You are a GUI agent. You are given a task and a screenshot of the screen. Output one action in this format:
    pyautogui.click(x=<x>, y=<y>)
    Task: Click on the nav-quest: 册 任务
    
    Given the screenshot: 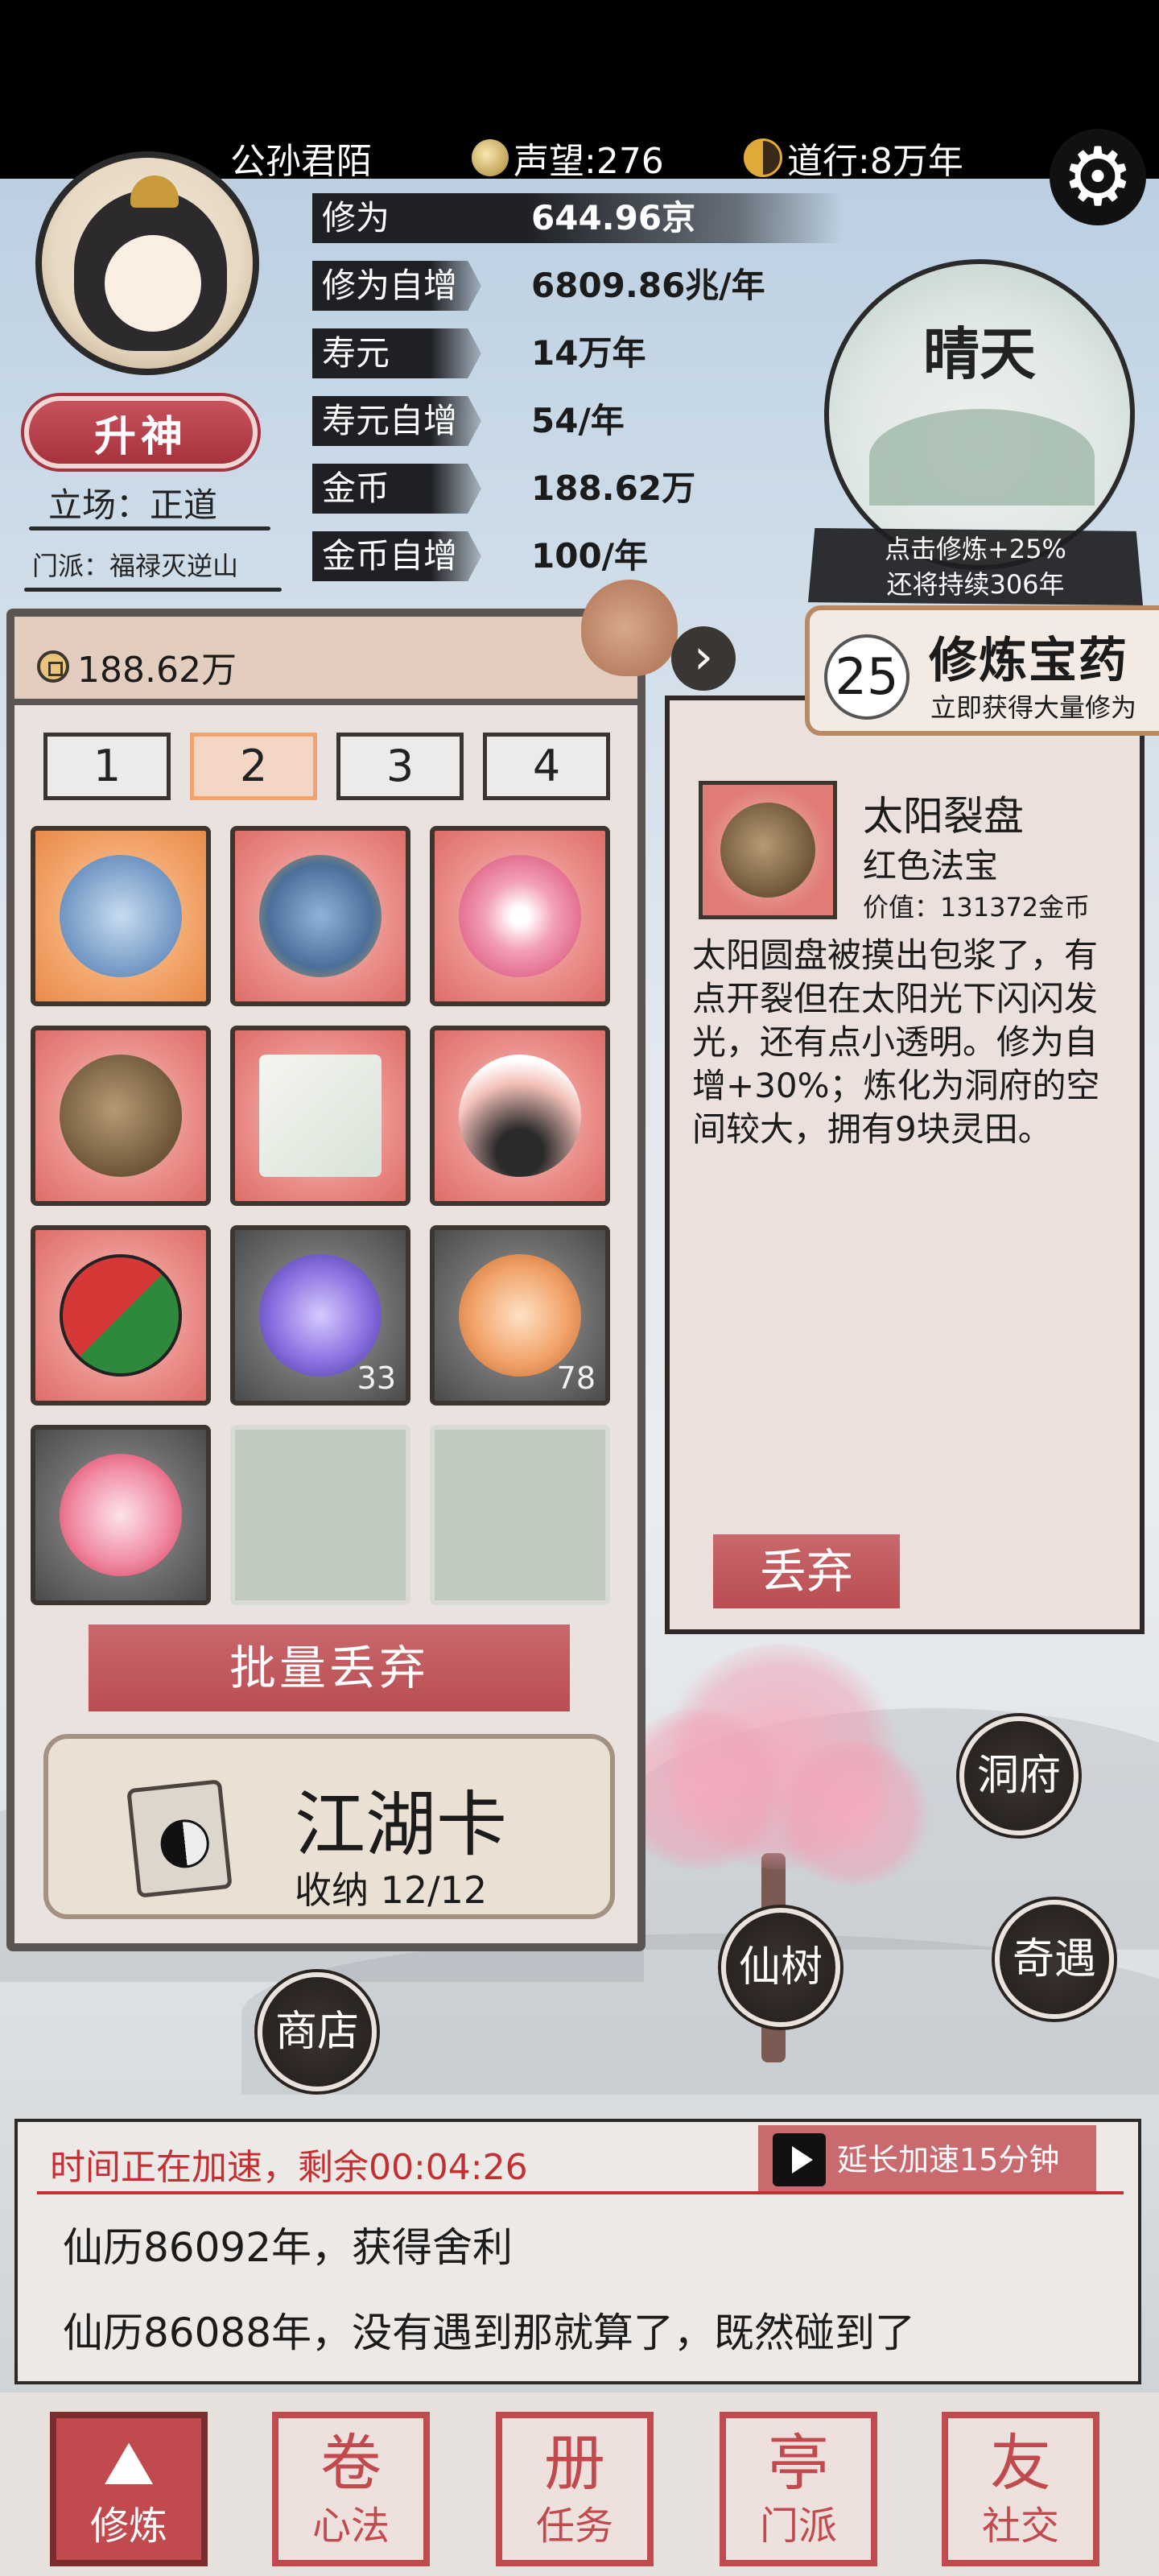 What is the action you would take?
    pyautogui.click(x=575, y=2489)
    